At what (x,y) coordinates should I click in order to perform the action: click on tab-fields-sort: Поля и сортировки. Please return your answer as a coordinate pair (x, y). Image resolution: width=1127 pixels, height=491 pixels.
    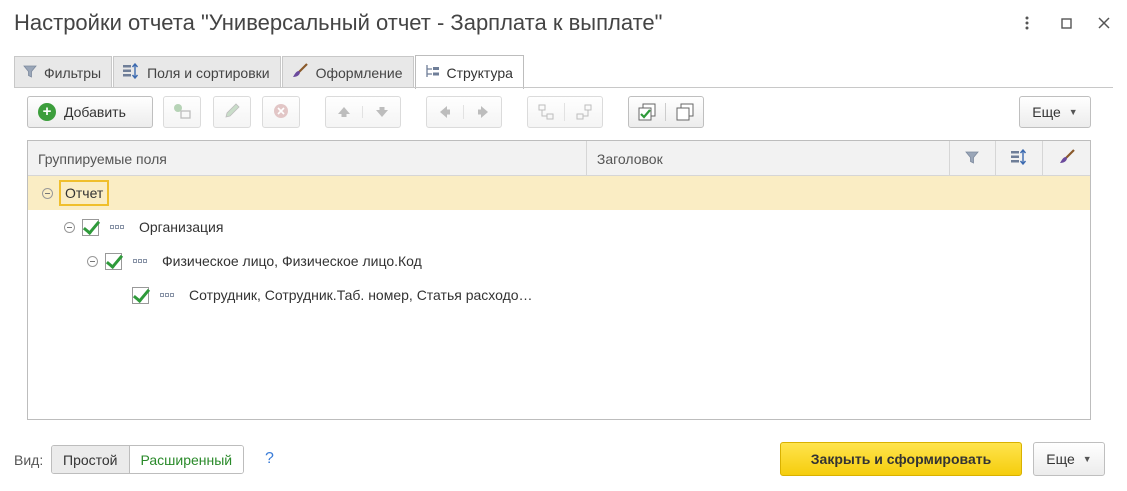
    Looking at the image, I should click on (197, 72).